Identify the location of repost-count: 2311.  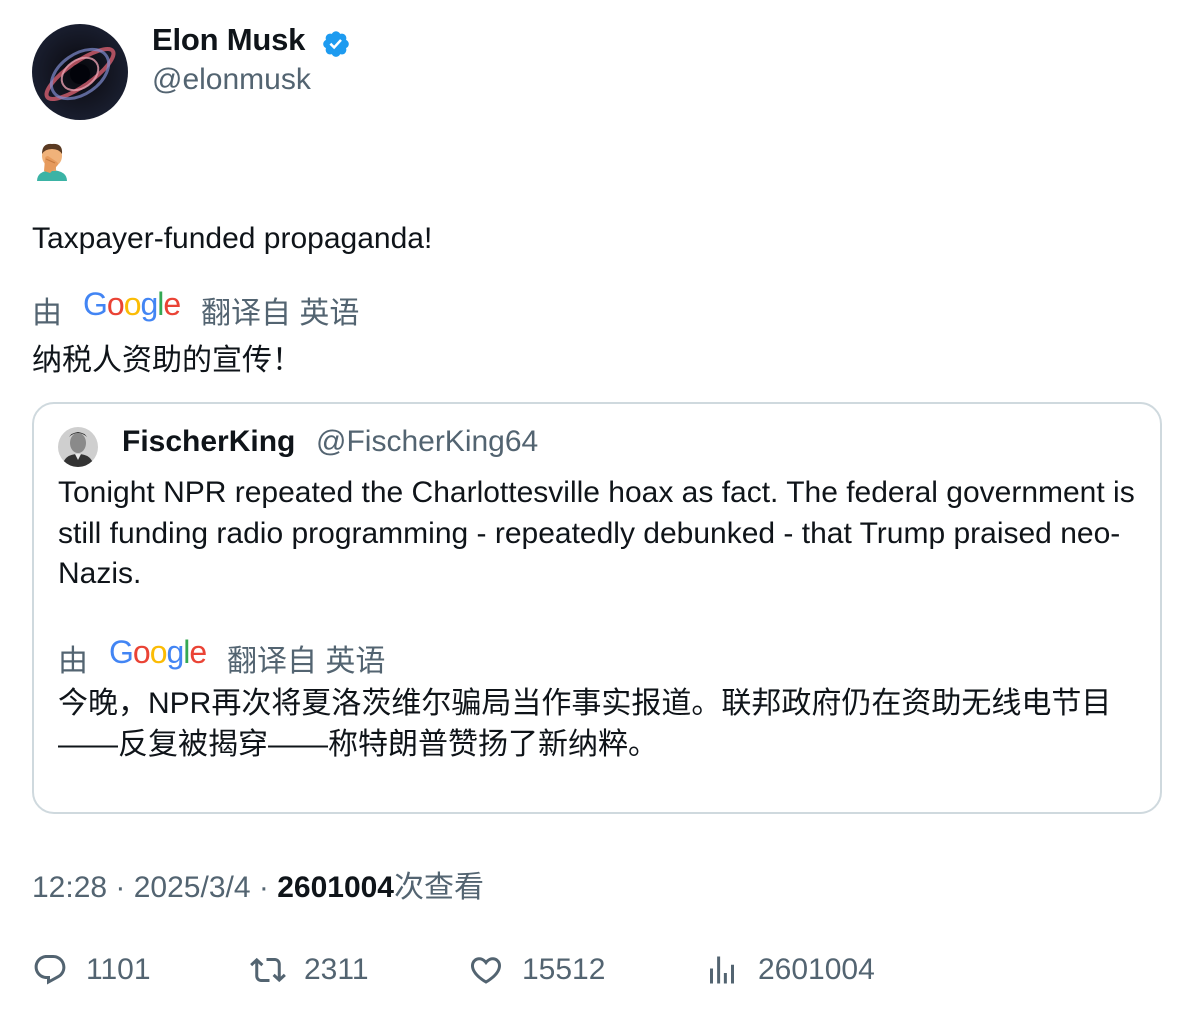
(336, 969).